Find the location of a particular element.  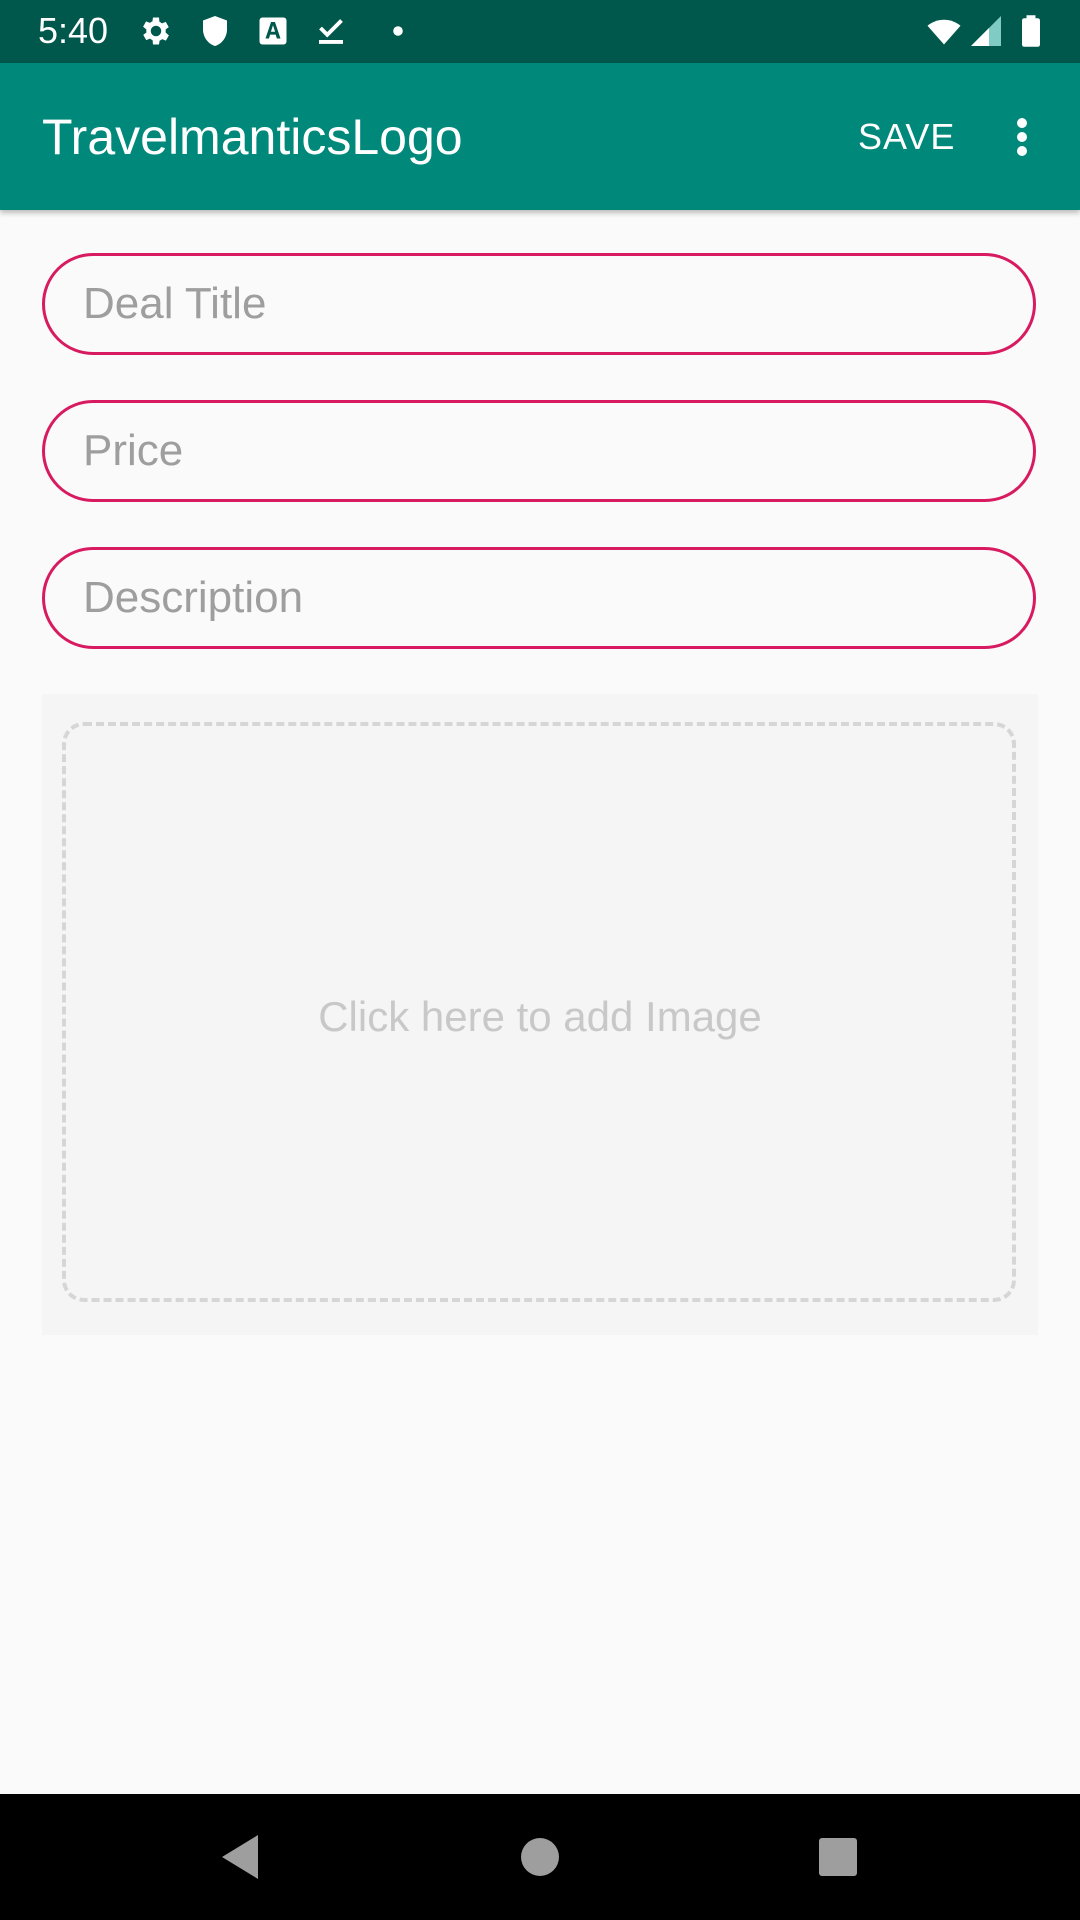

battery-icon is located at coordinates (1031, 31).